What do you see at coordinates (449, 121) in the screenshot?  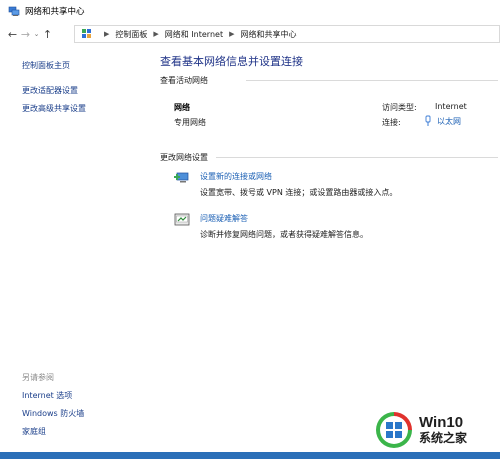 I see `ethernet-link-label: 以太网` at bounding box center [449, 121].